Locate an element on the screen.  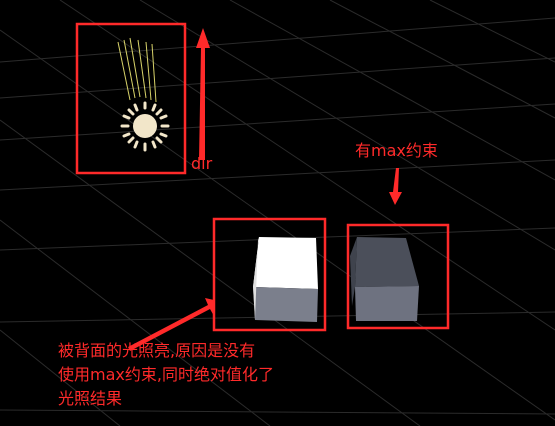
note-line: 被背面的光照亮,原因是没有 is located at coordinates (157, 350).